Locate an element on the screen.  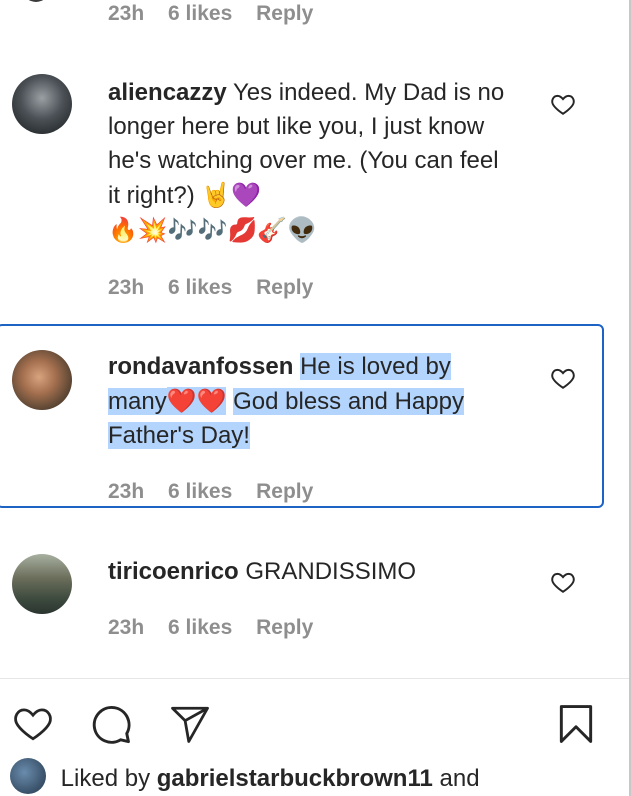
comment-icon is located at coordinates (111, 724).